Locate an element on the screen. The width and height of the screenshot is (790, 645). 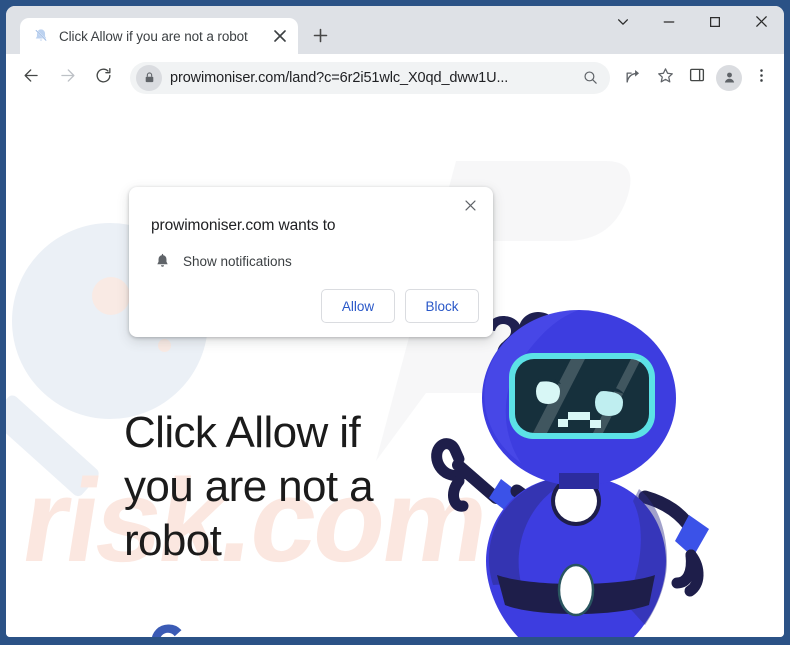
profile-button is located at coordinates (729, 78).